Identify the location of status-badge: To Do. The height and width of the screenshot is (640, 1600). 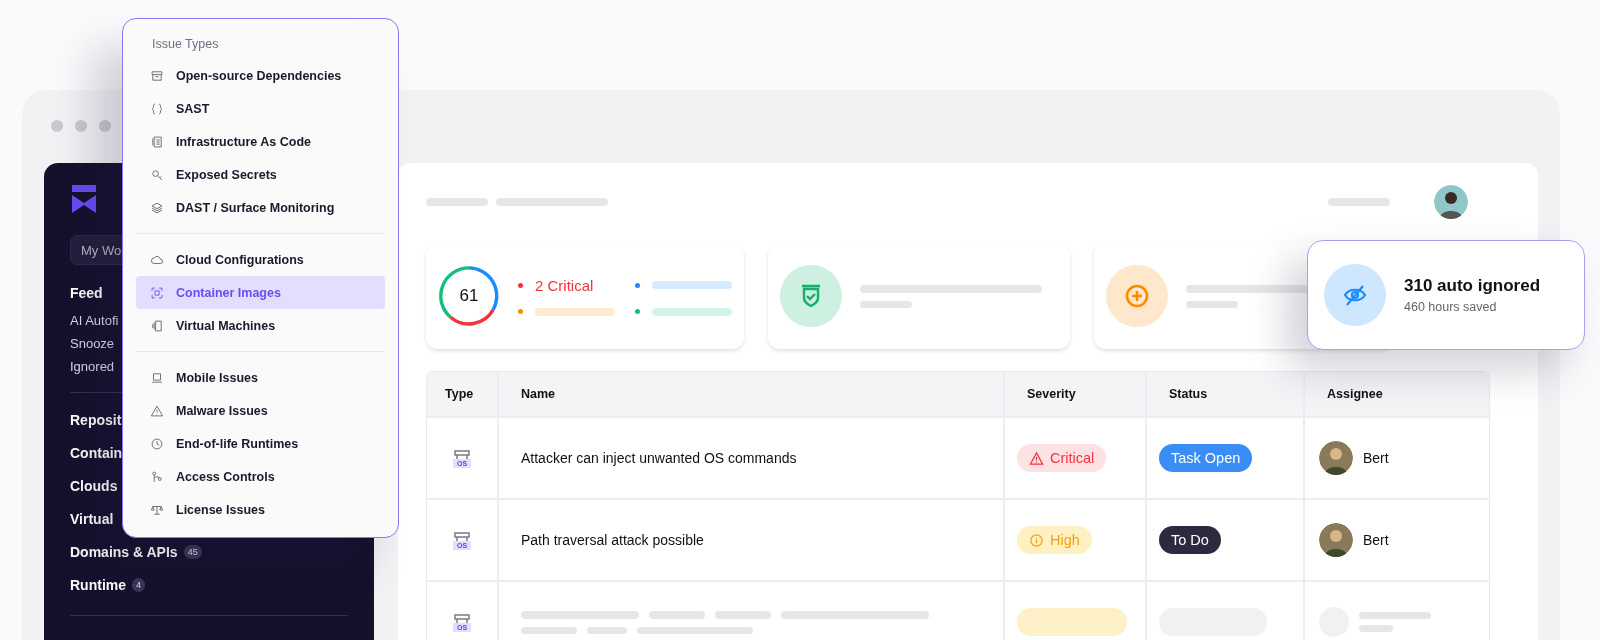
(1190, 540).